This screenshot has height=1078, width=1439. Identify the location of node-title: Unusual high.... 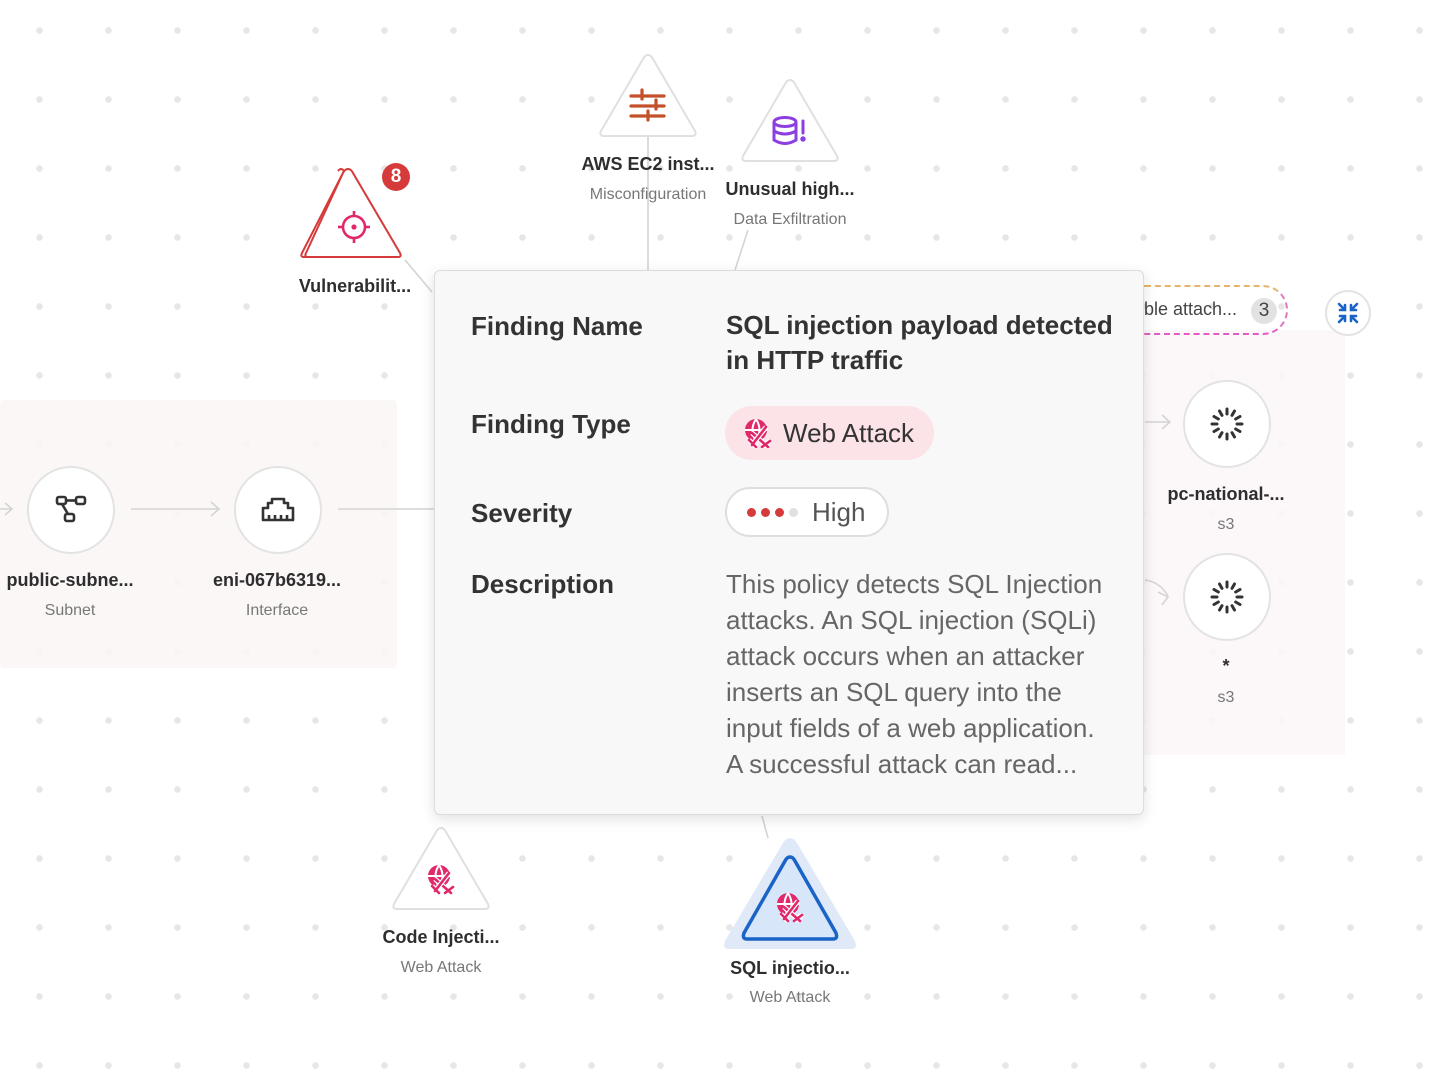
(790, 189).